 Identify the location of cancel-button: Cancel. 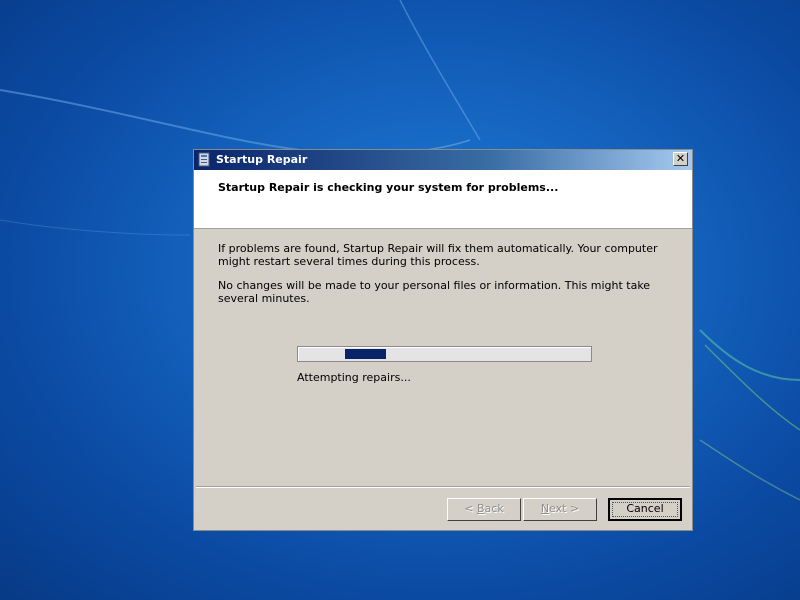
(645, 509).